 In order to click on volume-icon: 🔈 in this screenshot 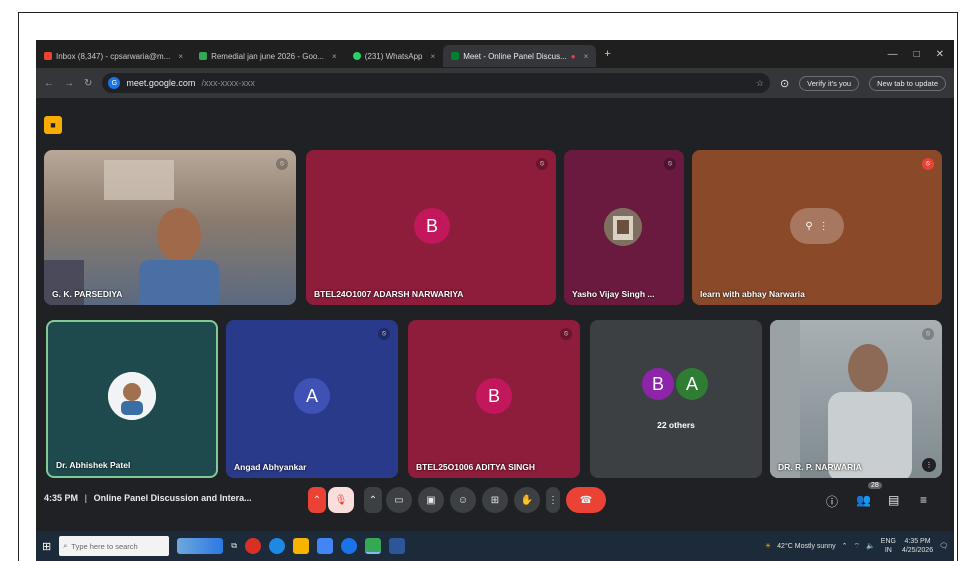, I will do `click(870, 546)`.